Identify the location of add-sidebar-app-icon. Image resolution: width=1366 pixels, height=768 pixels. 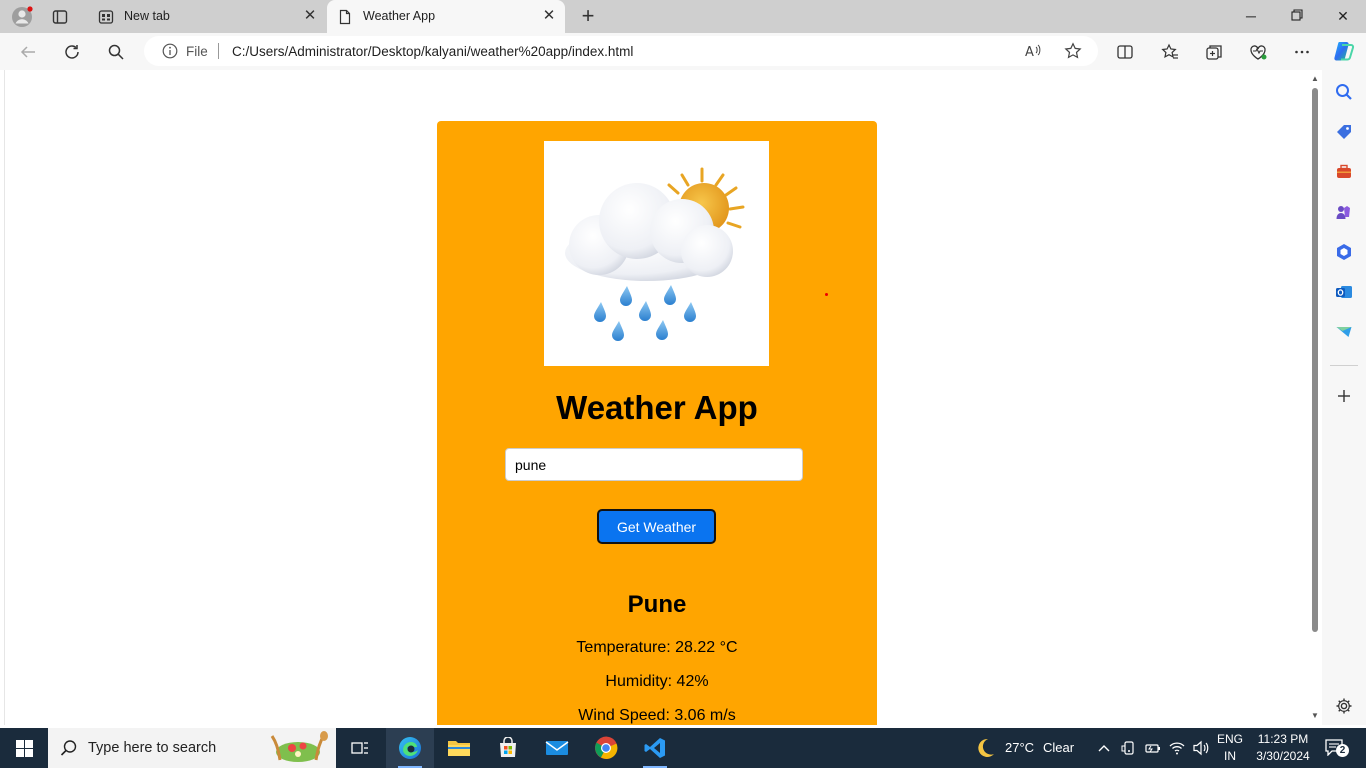
(1344, 396).